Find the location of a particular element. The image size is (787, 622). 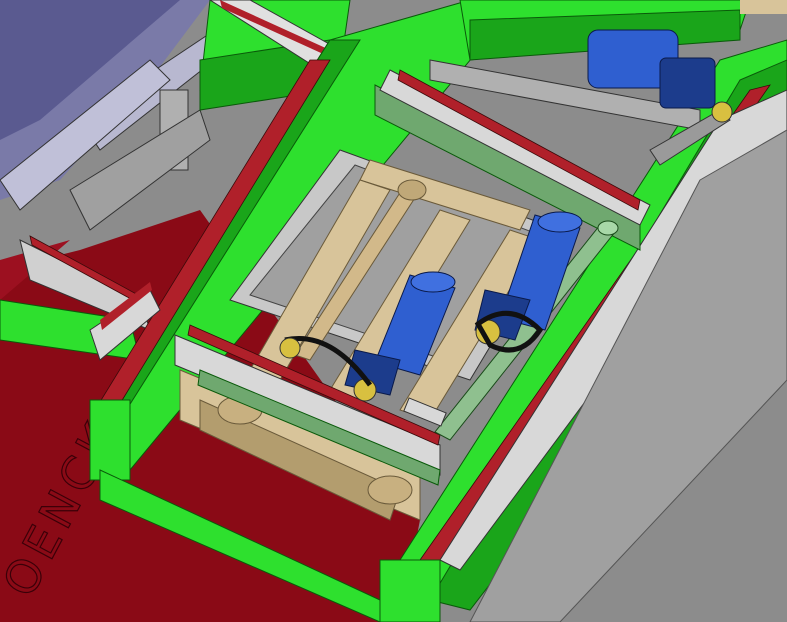

green-roller-end is located at coordinates (608, 228).